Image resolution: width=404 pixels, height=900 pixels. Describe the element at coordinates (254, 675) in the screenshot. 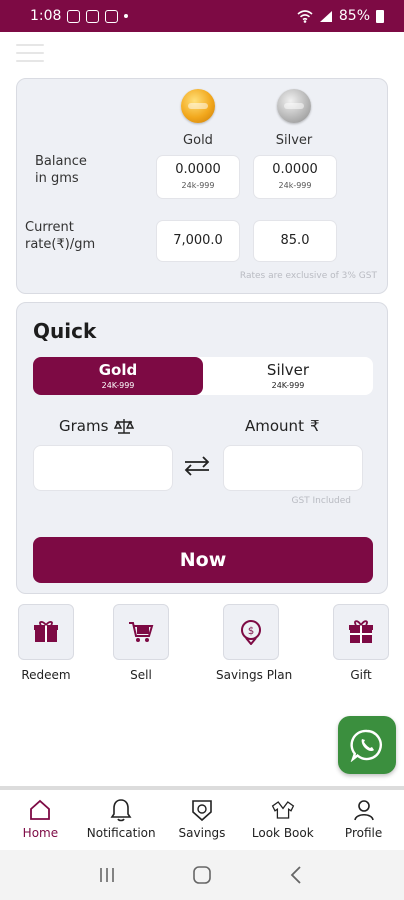

I see `shortcut-label-savings-plan: Savings Plan` at that location.